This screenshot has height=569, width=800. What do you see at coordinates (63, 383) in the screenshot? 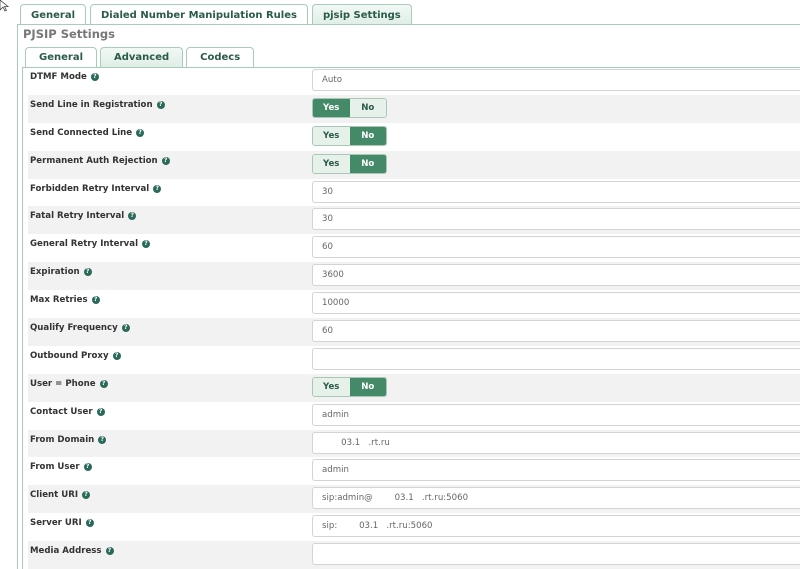
I see `setting-label-text: User = Phone` at bounding box center [63, 383].